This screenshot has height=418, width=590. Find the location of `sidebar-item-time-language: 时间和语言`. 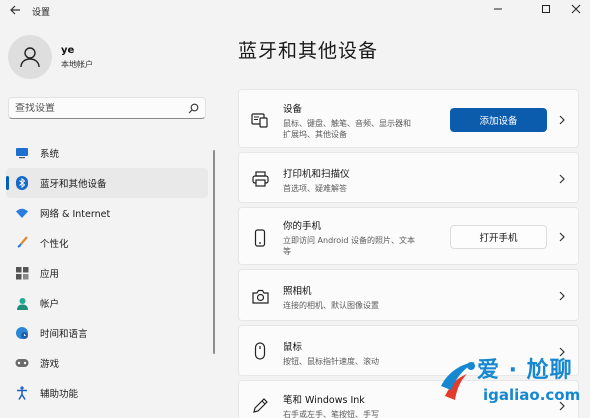

sidebar-item-time-language: 时间和语言 is located at coordinates (107, 333).